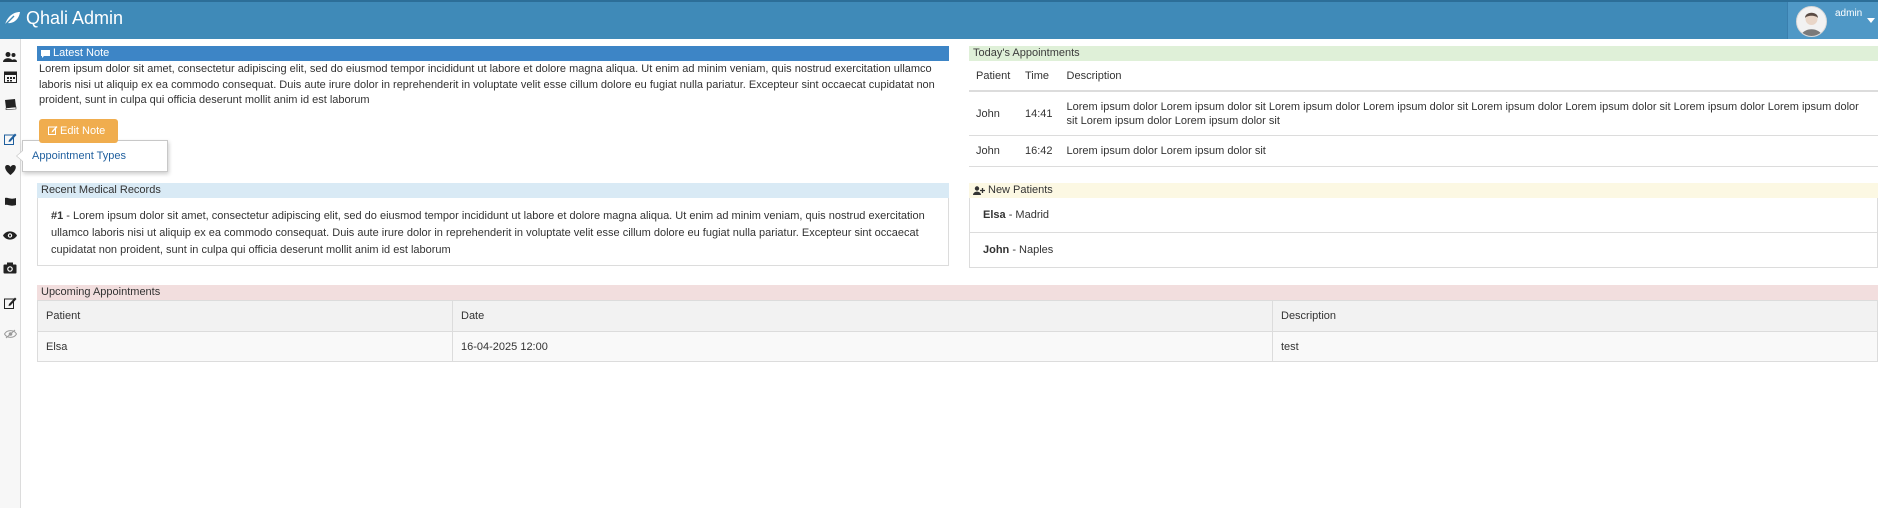 This screenshot has height=508, width=1878. I want to click on description-cell: Lorem ipsum dolor Lorem ipsum dolor sit, so click(1468, 151).